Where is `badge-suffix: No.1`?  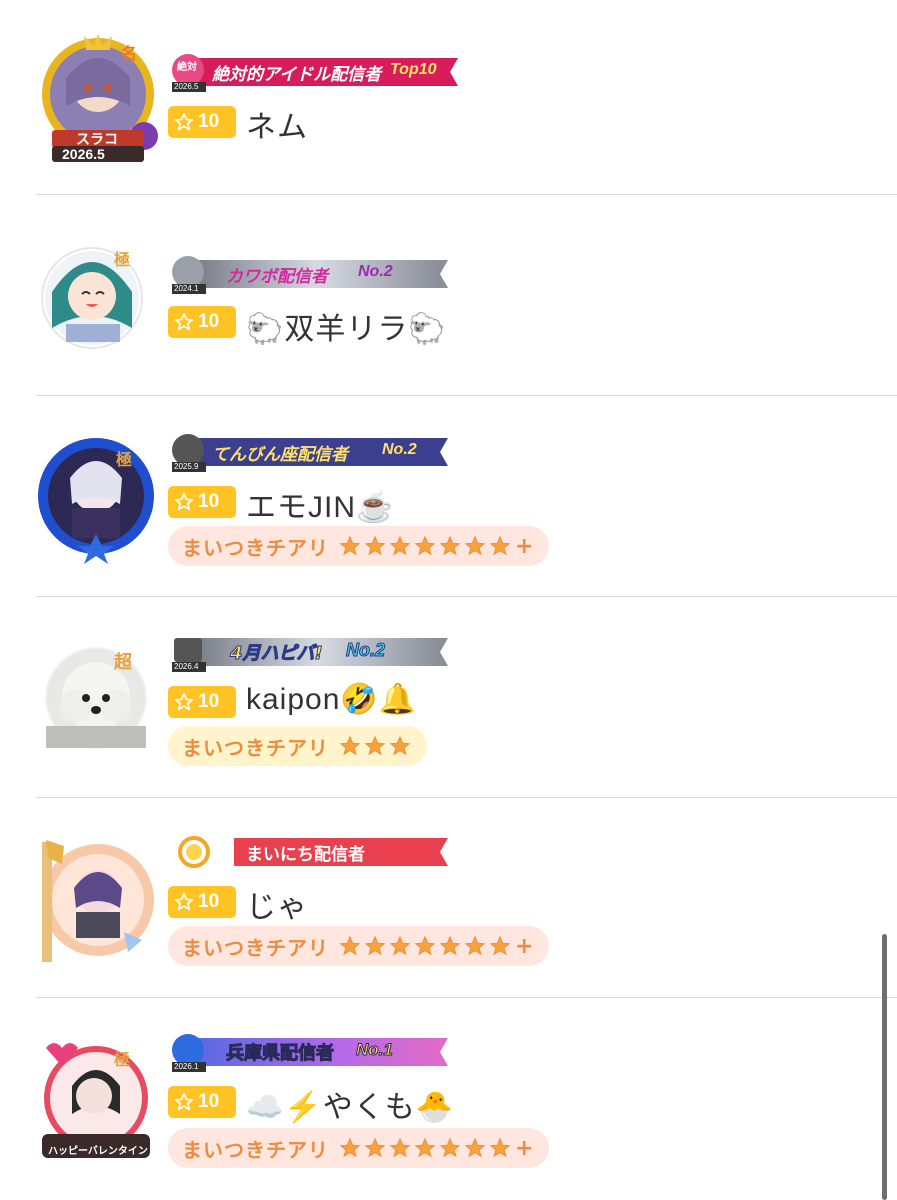
badge-suffix: No.1 is located at coordinates (375, 1050).